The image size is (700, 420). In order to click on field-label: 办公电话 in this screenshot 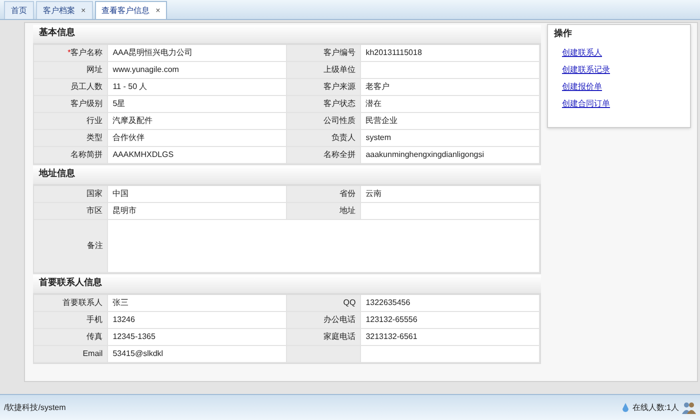, I will do `click(324, 320)`.